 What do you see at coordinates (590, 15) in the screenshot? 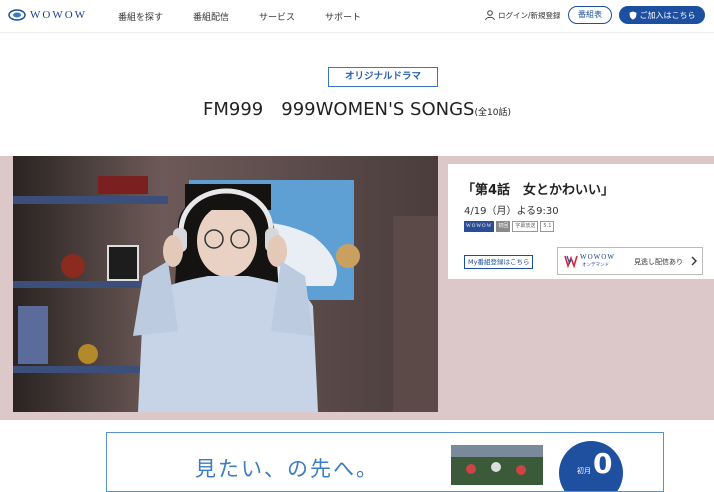
I see `schedule-button: 番組表` at bounding box center [590, 15].